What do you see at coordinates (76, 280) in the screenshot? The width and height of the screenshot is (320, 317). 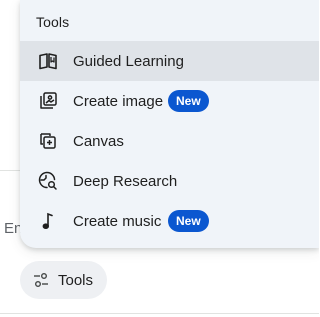 I see `tools-button-label: Tools` at bounding box center [76, 280].